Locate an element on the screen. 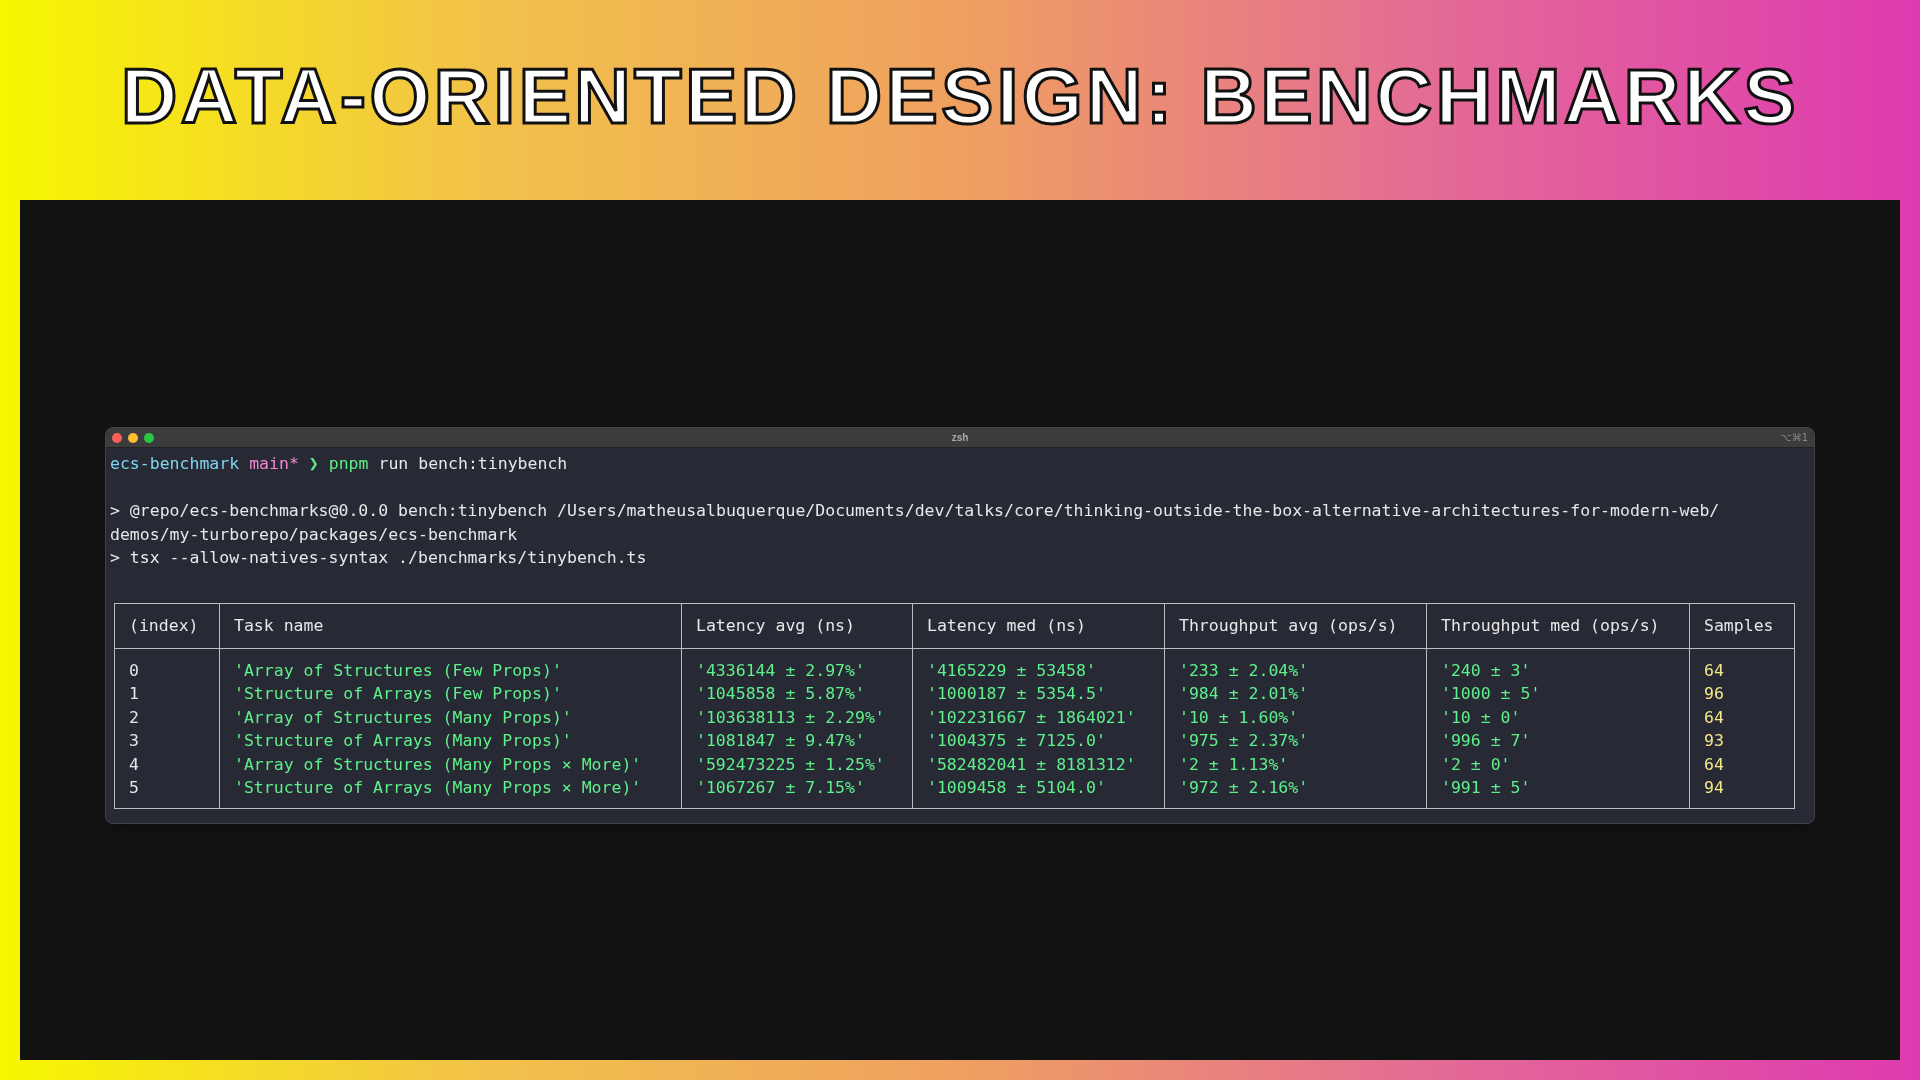 This screenshot has width=1920, height=1080. table-cell: '984 ± 2.01%' is located at coordinates (1295, 694).